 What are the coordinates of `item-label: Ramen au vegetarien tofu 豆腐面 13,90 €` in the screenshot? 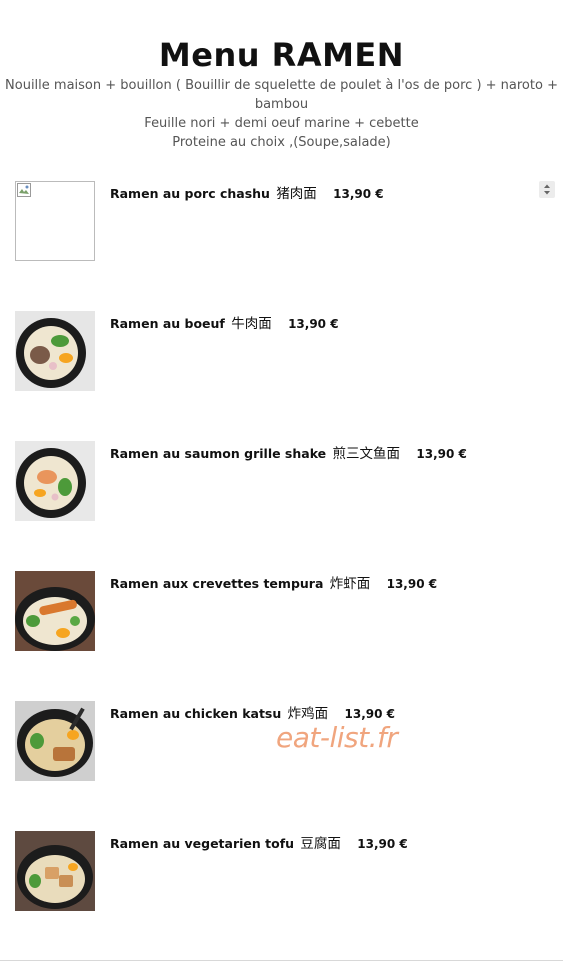 It's located at (259, 842).